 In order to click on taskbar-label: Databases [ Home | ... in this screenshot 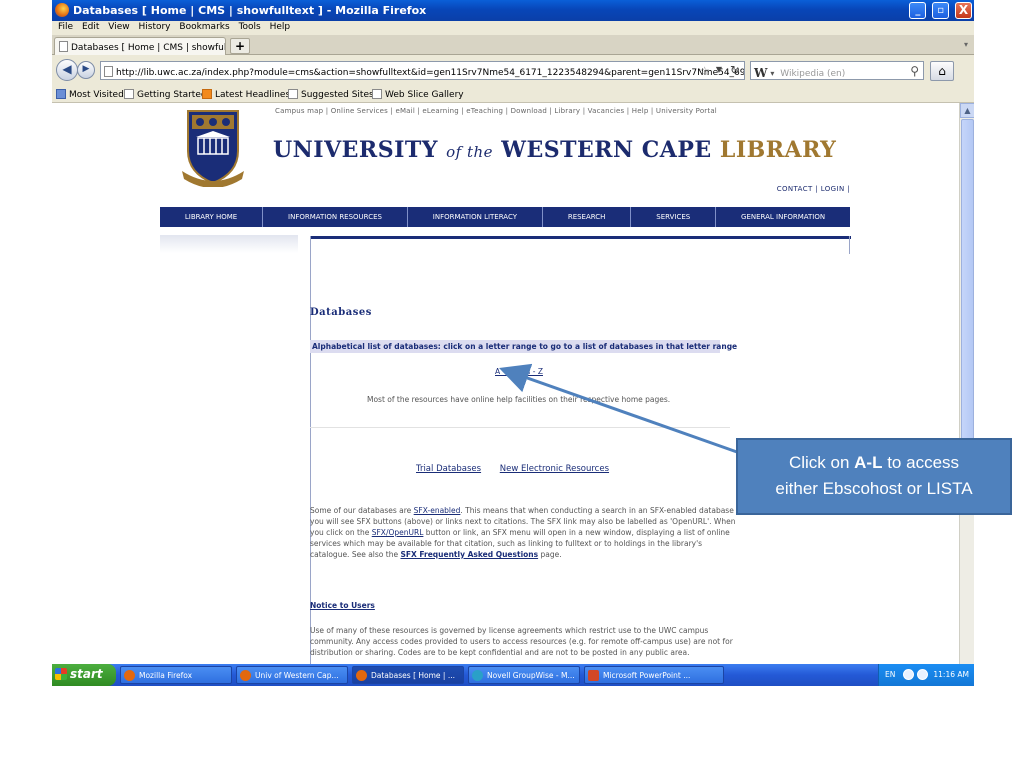, I will do `click(413, 675)`.